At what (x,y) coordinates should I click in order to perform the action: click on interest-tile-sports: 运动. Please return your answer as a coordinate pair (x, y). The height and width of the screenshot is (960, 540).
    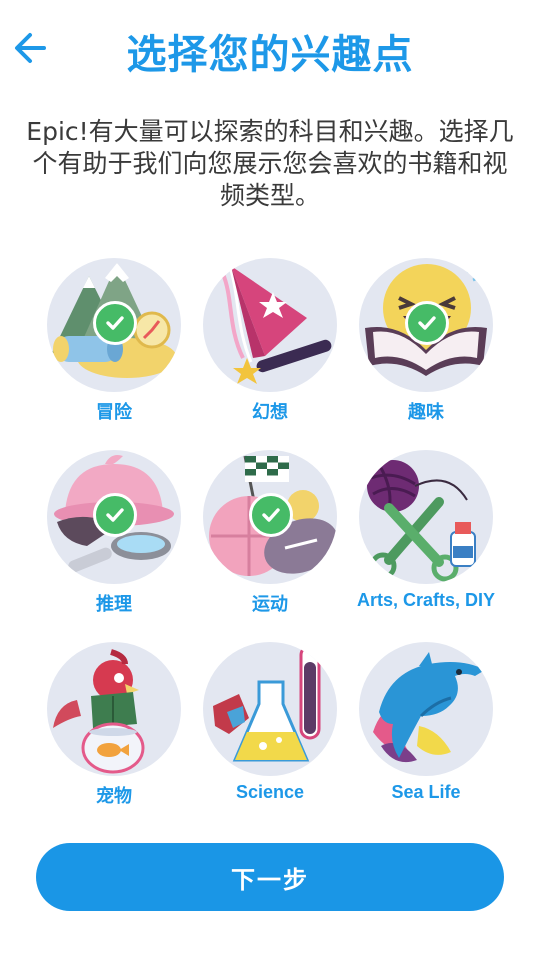
    Looking at the image, I should click on (270, 544).